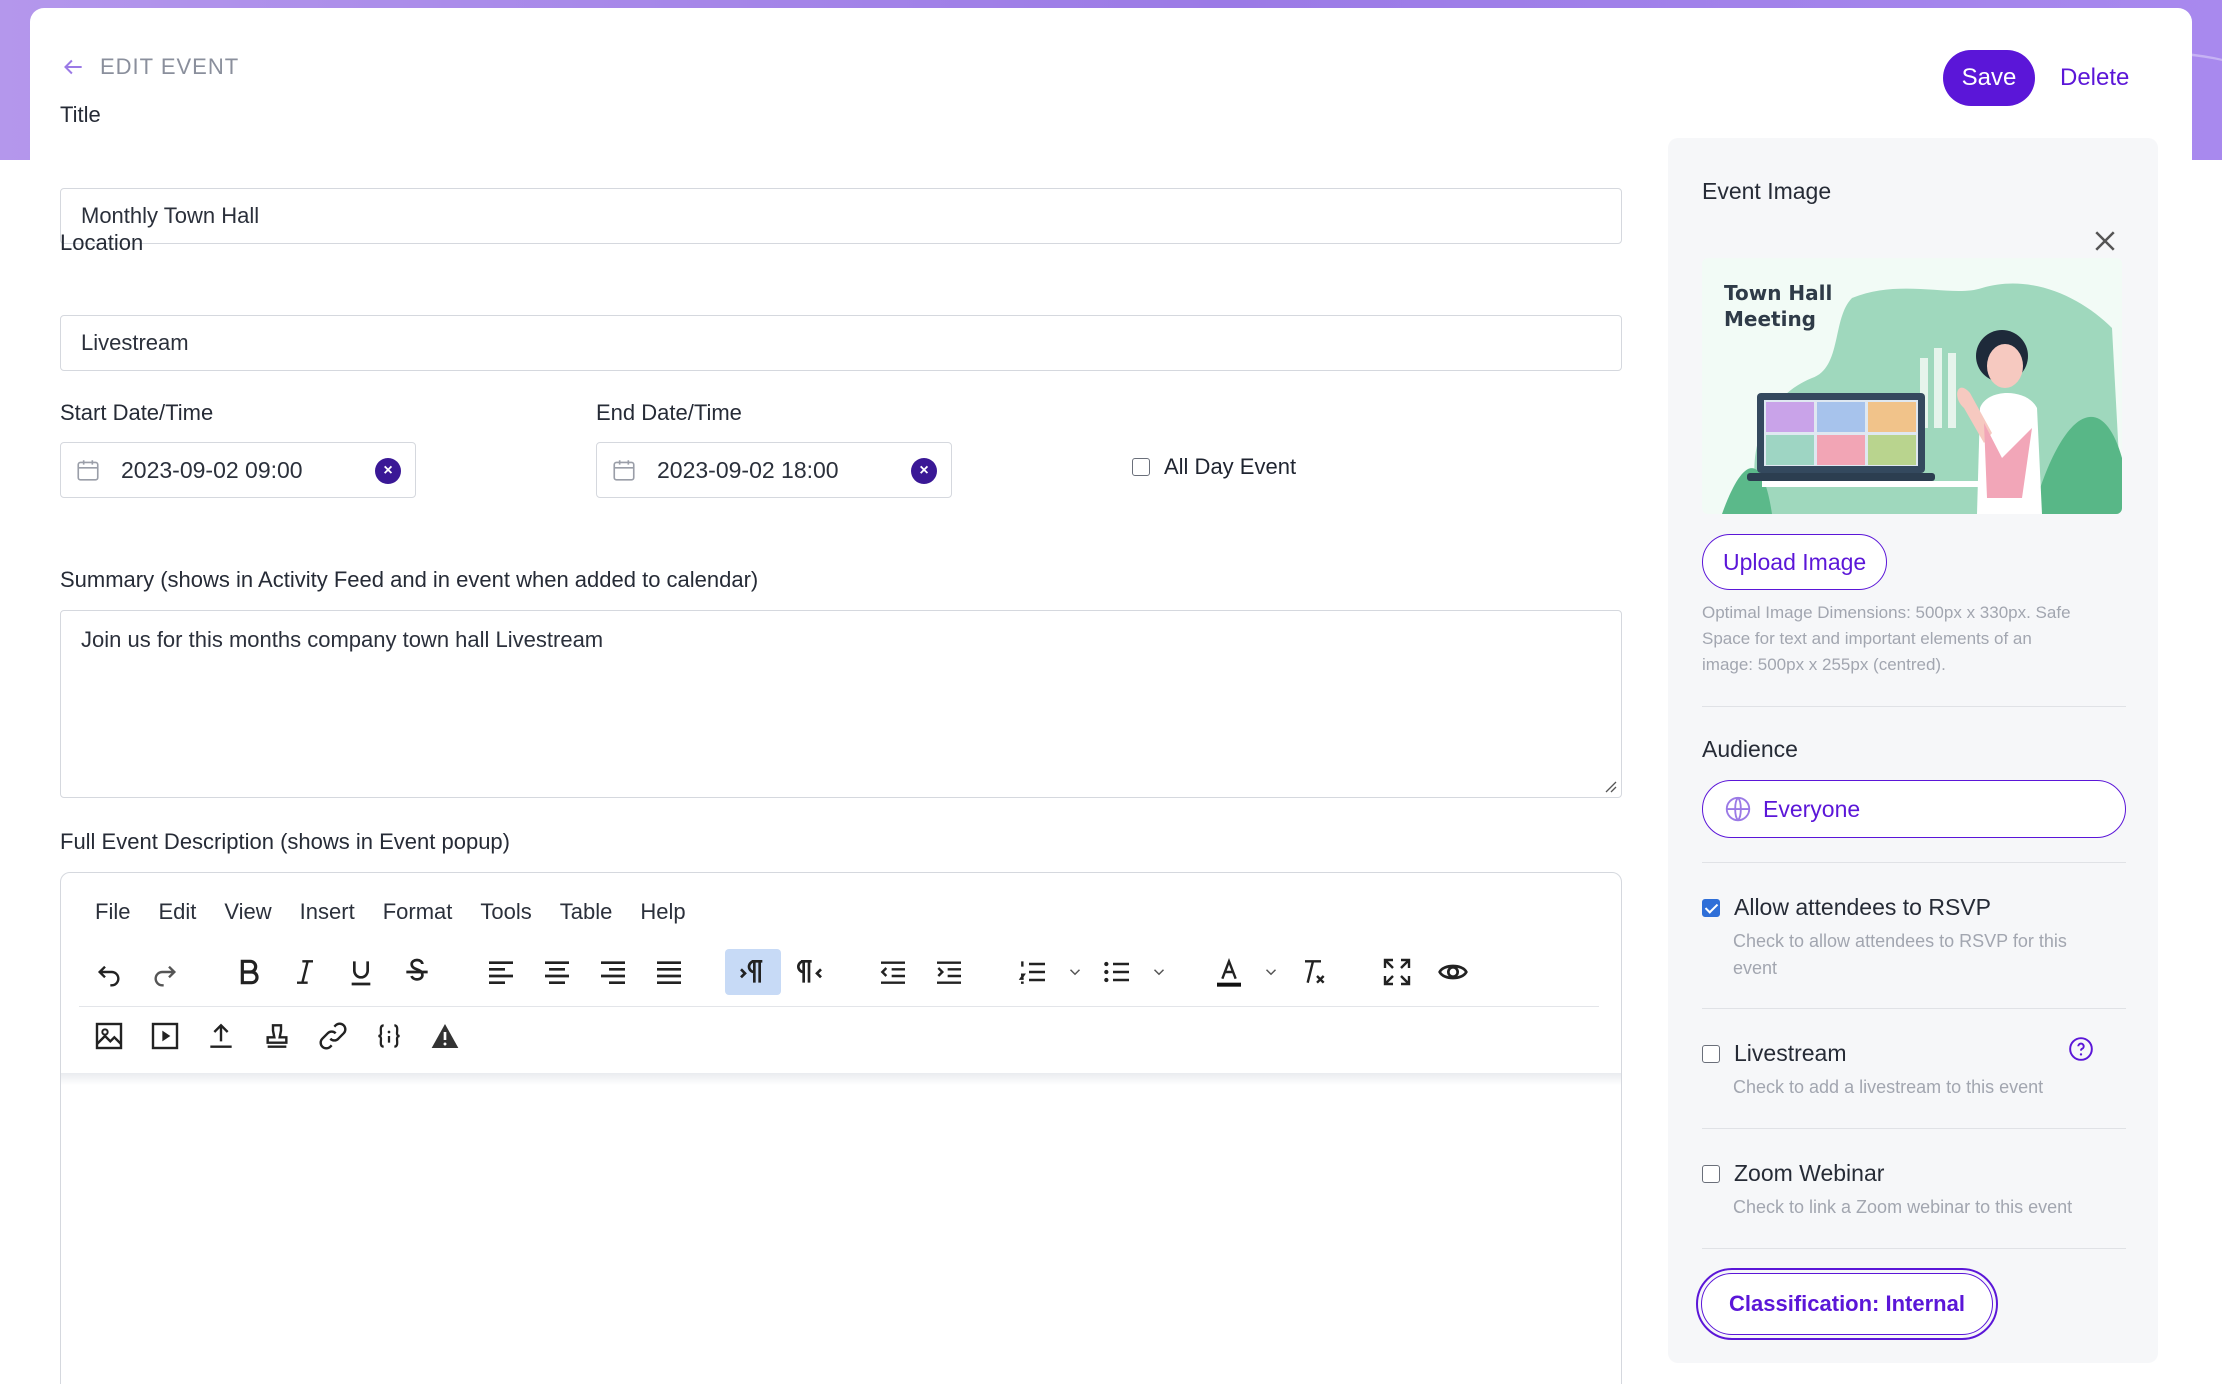 This screenshot has height=1384, width=2222. Describe the element at coordinates (505, 912) in the screenshot. I see `menu-tools: Tools` at that location.